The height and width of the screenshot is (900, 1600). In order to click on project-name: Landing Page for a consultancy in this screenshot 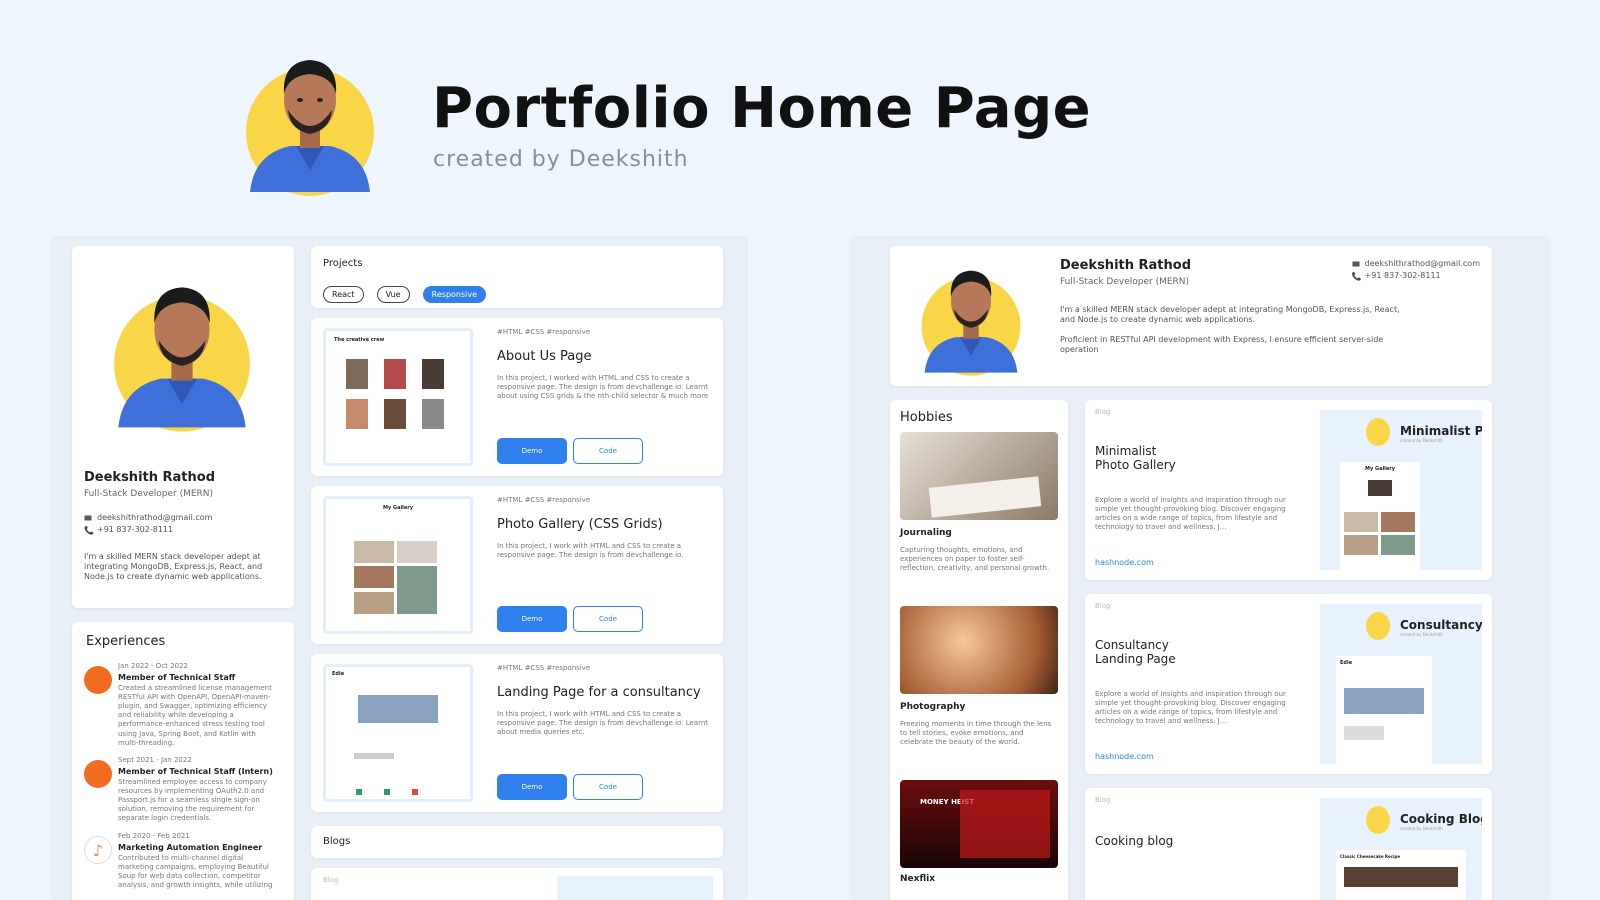, I will do `click(599, 693)`.